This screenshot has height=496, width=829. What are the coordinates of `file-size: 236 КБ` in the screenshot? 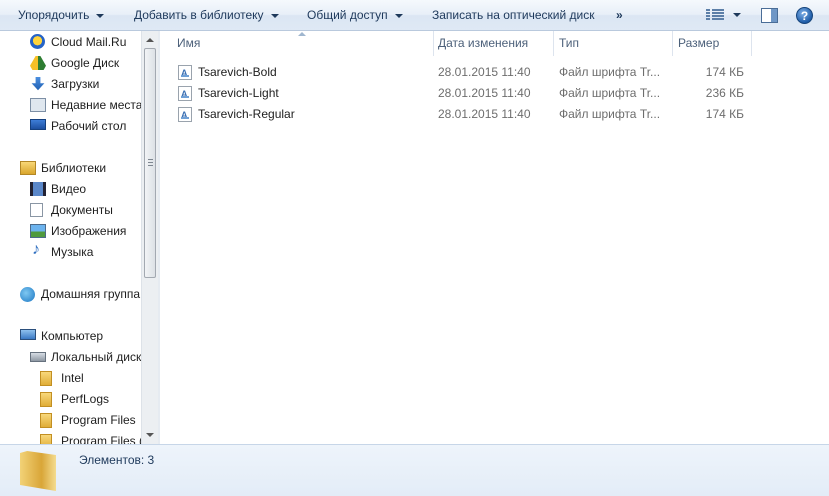 It's located at (724, 93).